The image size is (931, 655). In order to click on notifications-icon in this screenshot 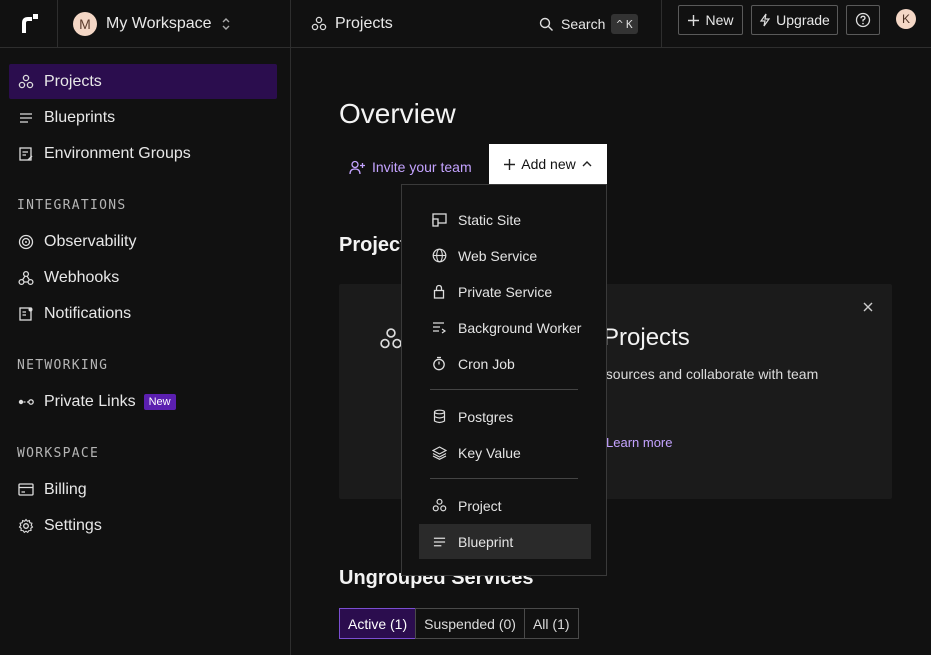, I will do `click(26, 314)`.